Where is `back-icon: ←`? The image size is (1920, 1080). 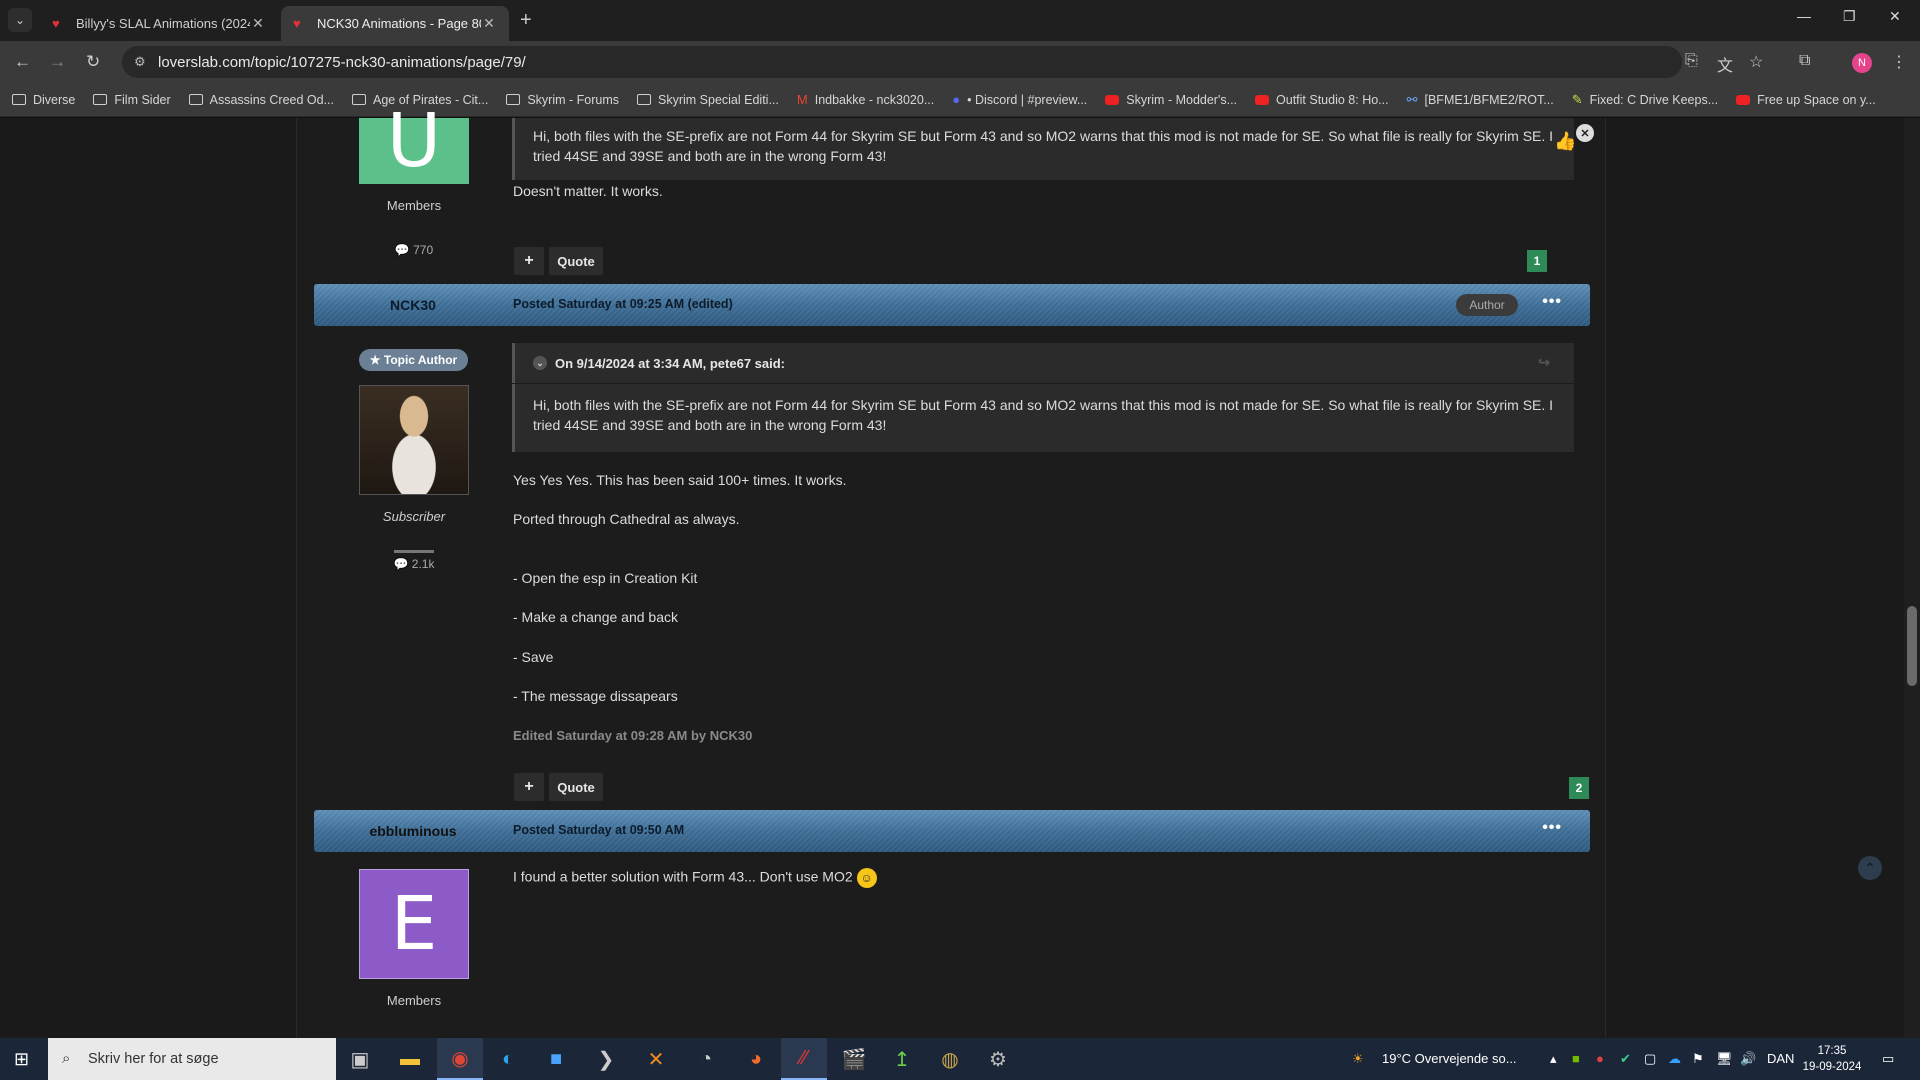
back-icon: ← is located at coordinates (22, 62).